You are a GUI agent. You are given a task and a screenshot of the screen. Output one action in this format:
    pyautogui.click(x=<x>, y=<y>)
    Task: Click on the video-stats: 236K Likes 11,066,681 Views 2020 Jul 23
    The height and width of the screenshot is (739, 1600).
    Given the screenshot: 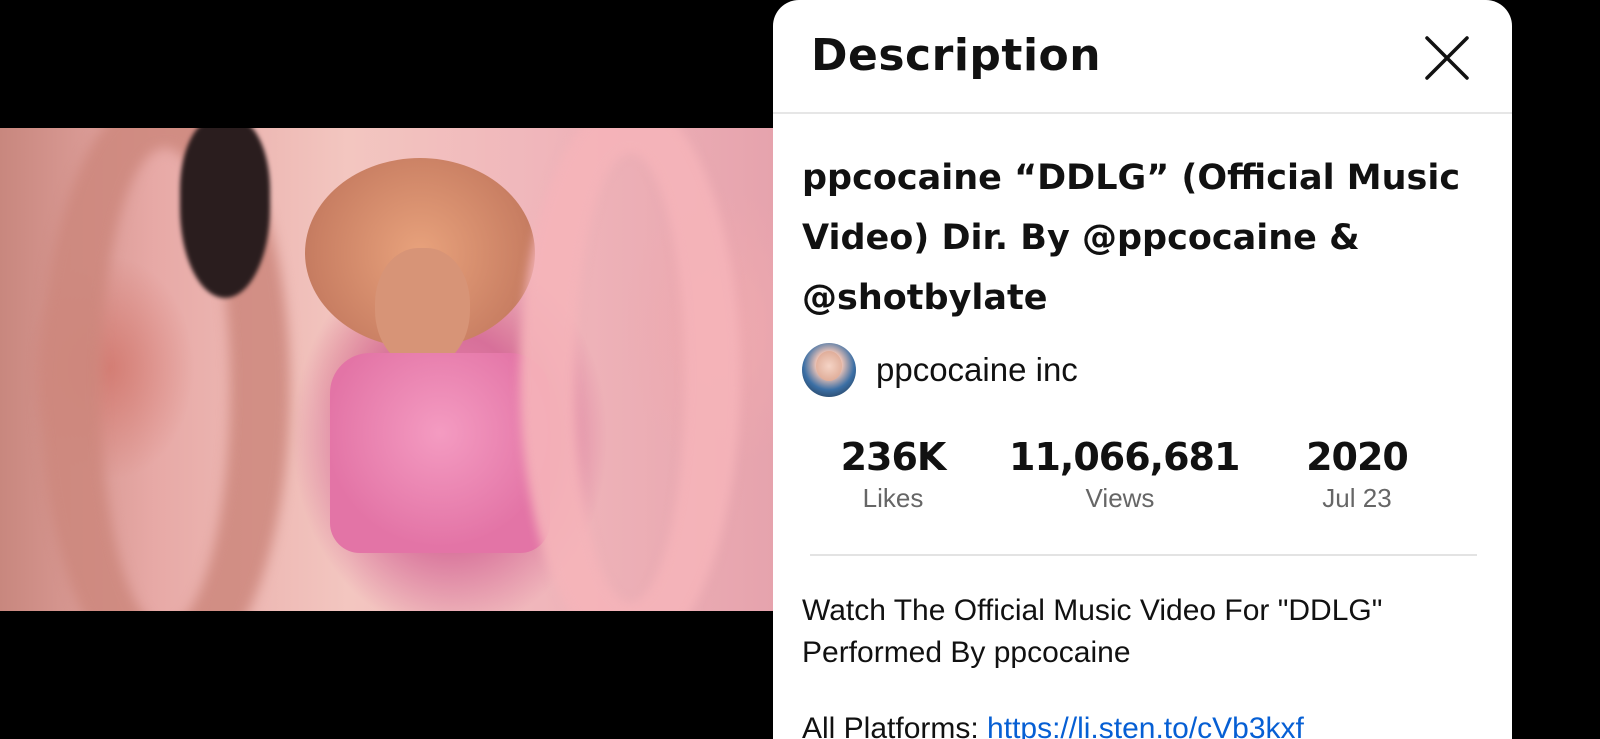 What is the action you would take?
    pyautogui.click(x=1142, y=475)
    